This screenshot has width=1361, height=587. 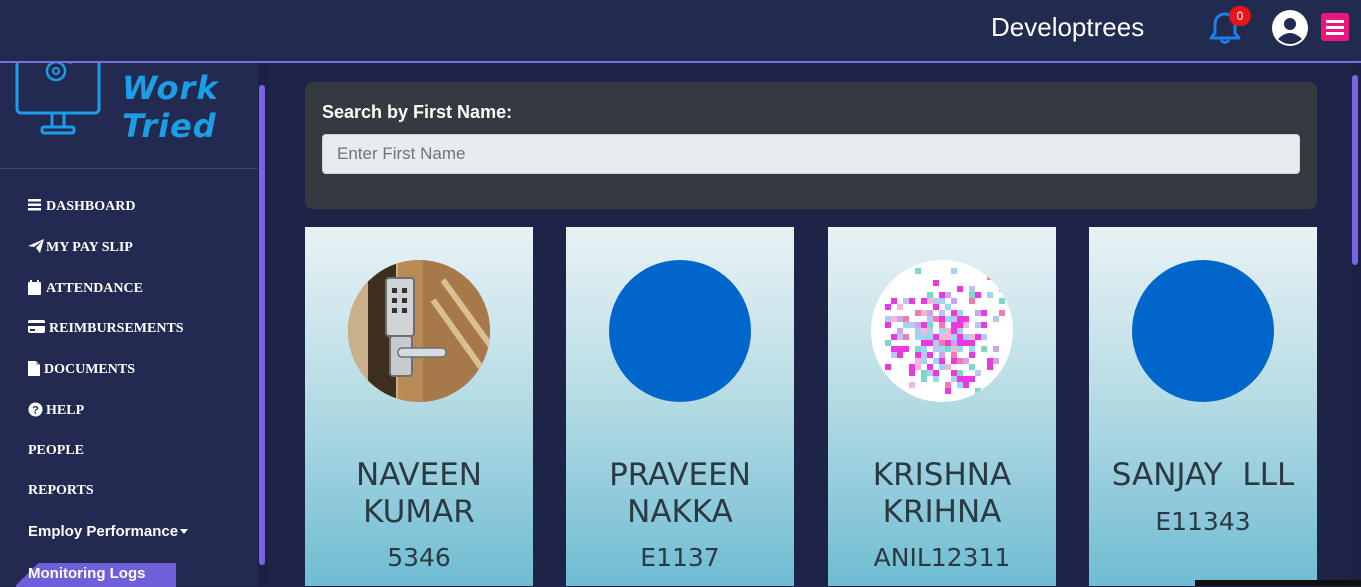 I want to click on sidebar-item-label: REPORTS, so click(x=61, y=490).